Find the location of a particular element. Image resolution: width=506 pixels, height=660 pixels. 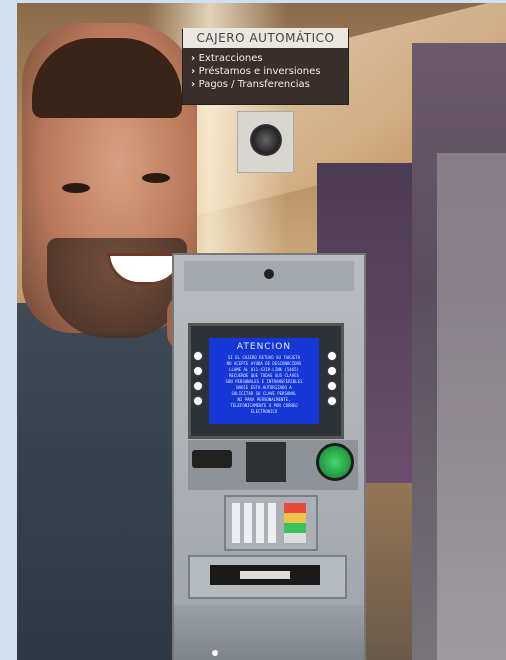

camera-lens-icon is located at coordinates (266, 140).